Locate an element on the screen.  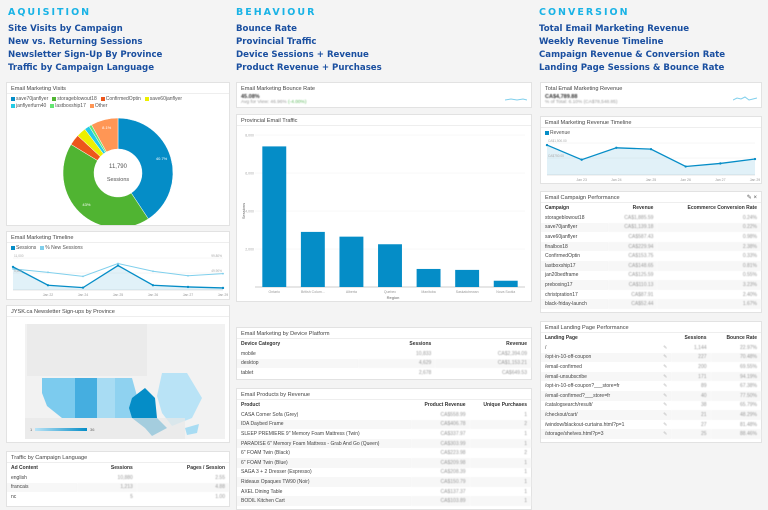
table-row: BODIL Kitchen Cart CA$103.89 1 is located at coordinates (384, 501).